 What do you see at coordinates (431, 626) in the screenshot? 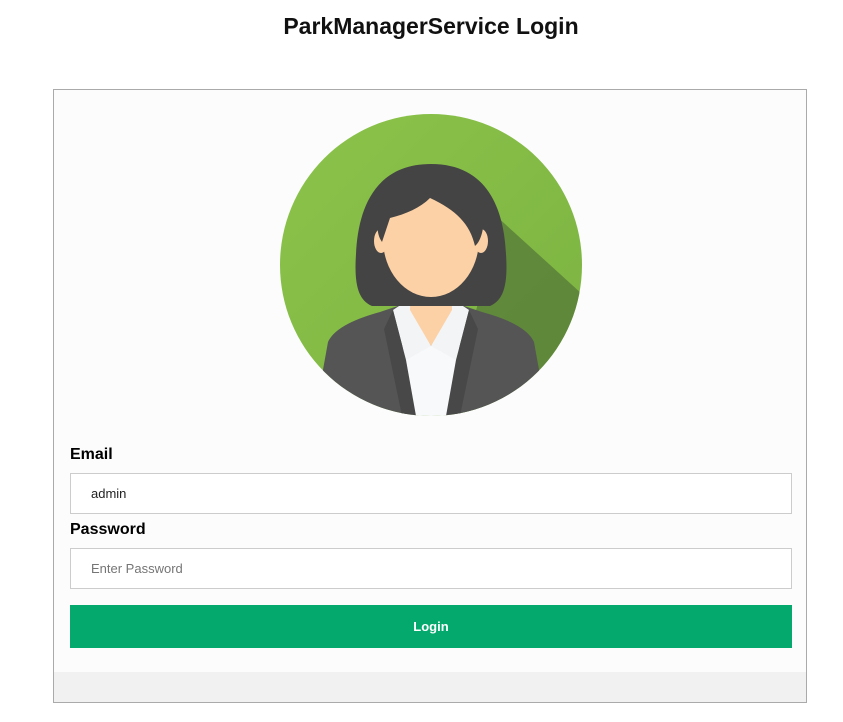
I see `login-button: Login` at bounding box center [431, 626].